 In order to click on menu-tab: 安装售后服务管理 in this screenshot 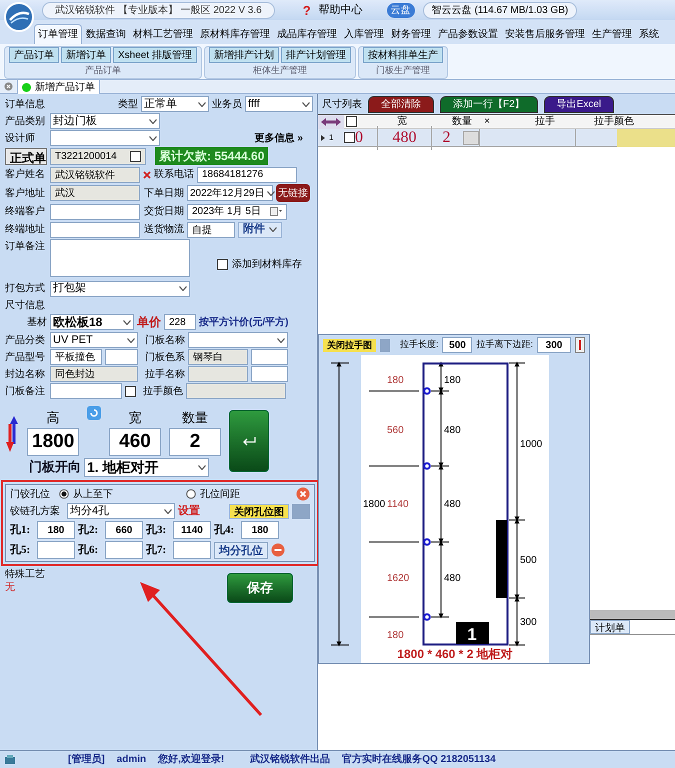, I will do `click(545, 34)`.